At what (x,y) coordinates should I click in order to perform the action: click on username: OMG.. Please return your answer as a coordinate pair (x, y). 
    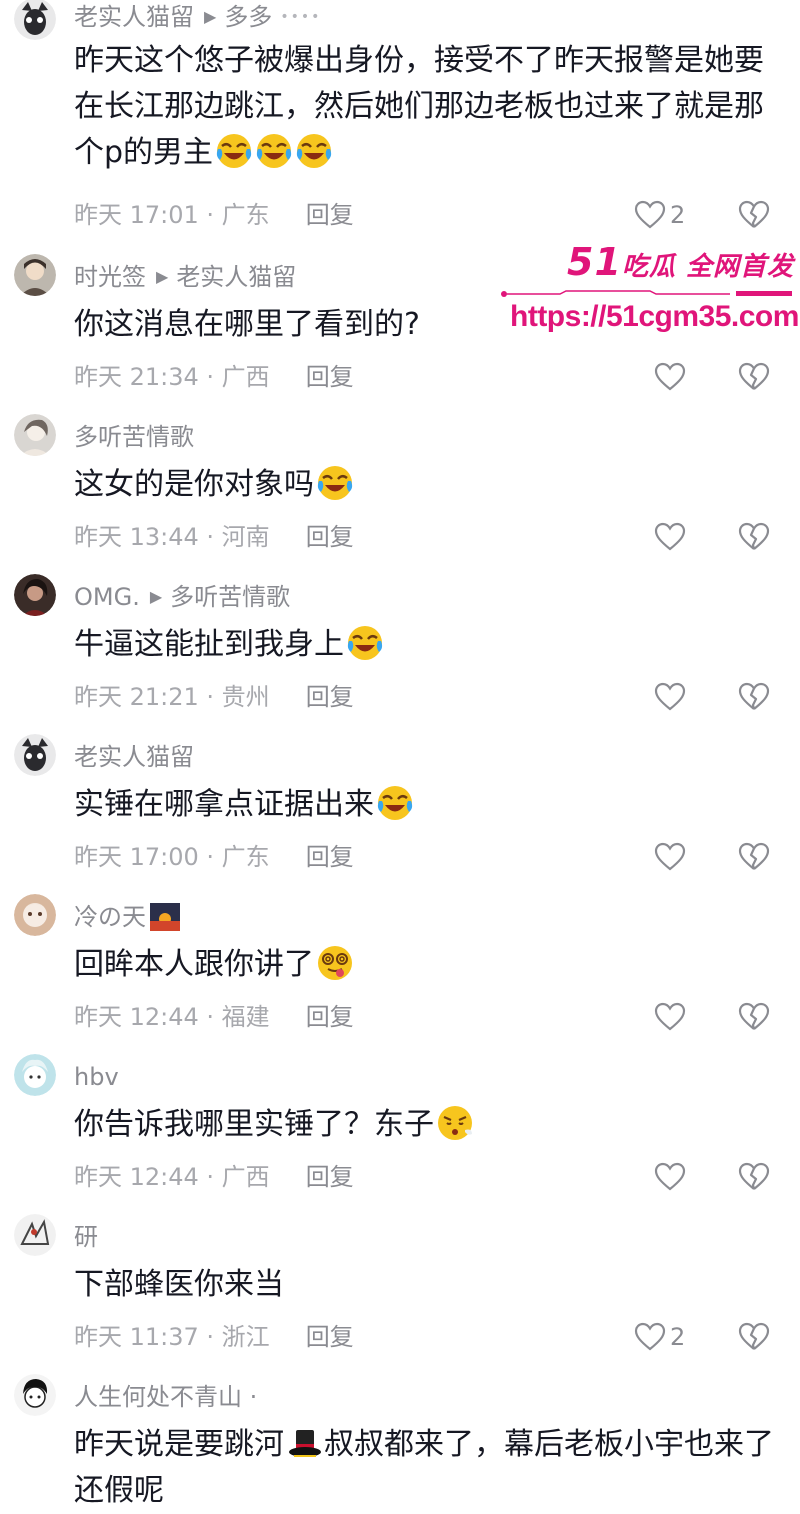
    Looking at the image, I should click on (107, 597).